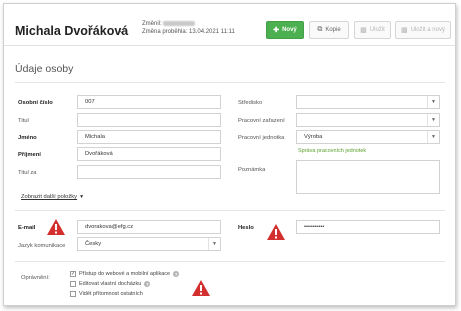 This screenshot has width=461, height=311. What do you see at coordinates (29, 155) in the screenshot?
I see `surname-label: Příjmení` at bounding box center [29, 155].